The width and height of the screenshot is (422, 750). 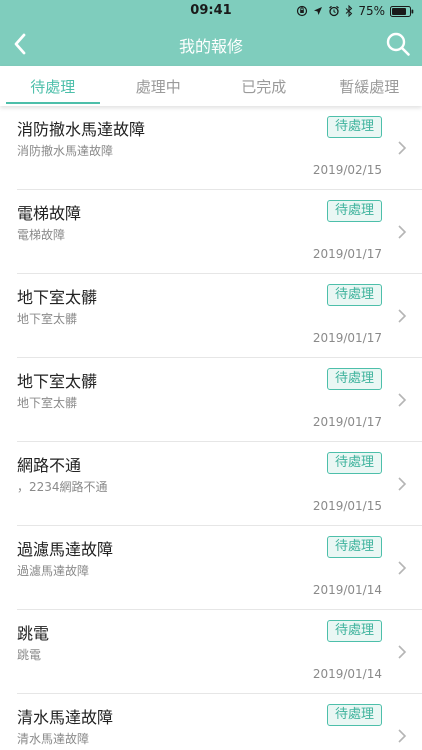 I want to click on status-icons: 75%, so click(x=355, y=11).